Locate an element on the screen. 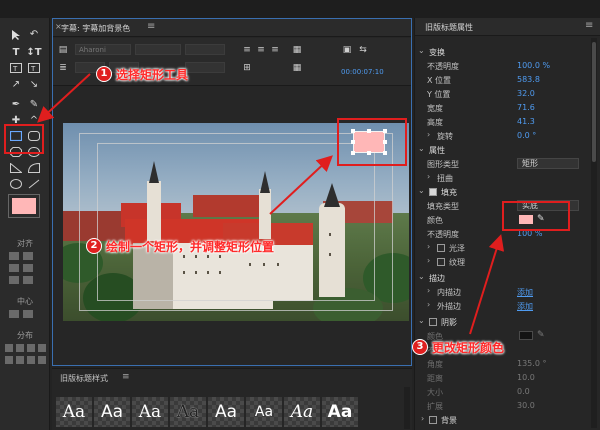  step-3-badge: 3 is located at coordinates (420, 347).